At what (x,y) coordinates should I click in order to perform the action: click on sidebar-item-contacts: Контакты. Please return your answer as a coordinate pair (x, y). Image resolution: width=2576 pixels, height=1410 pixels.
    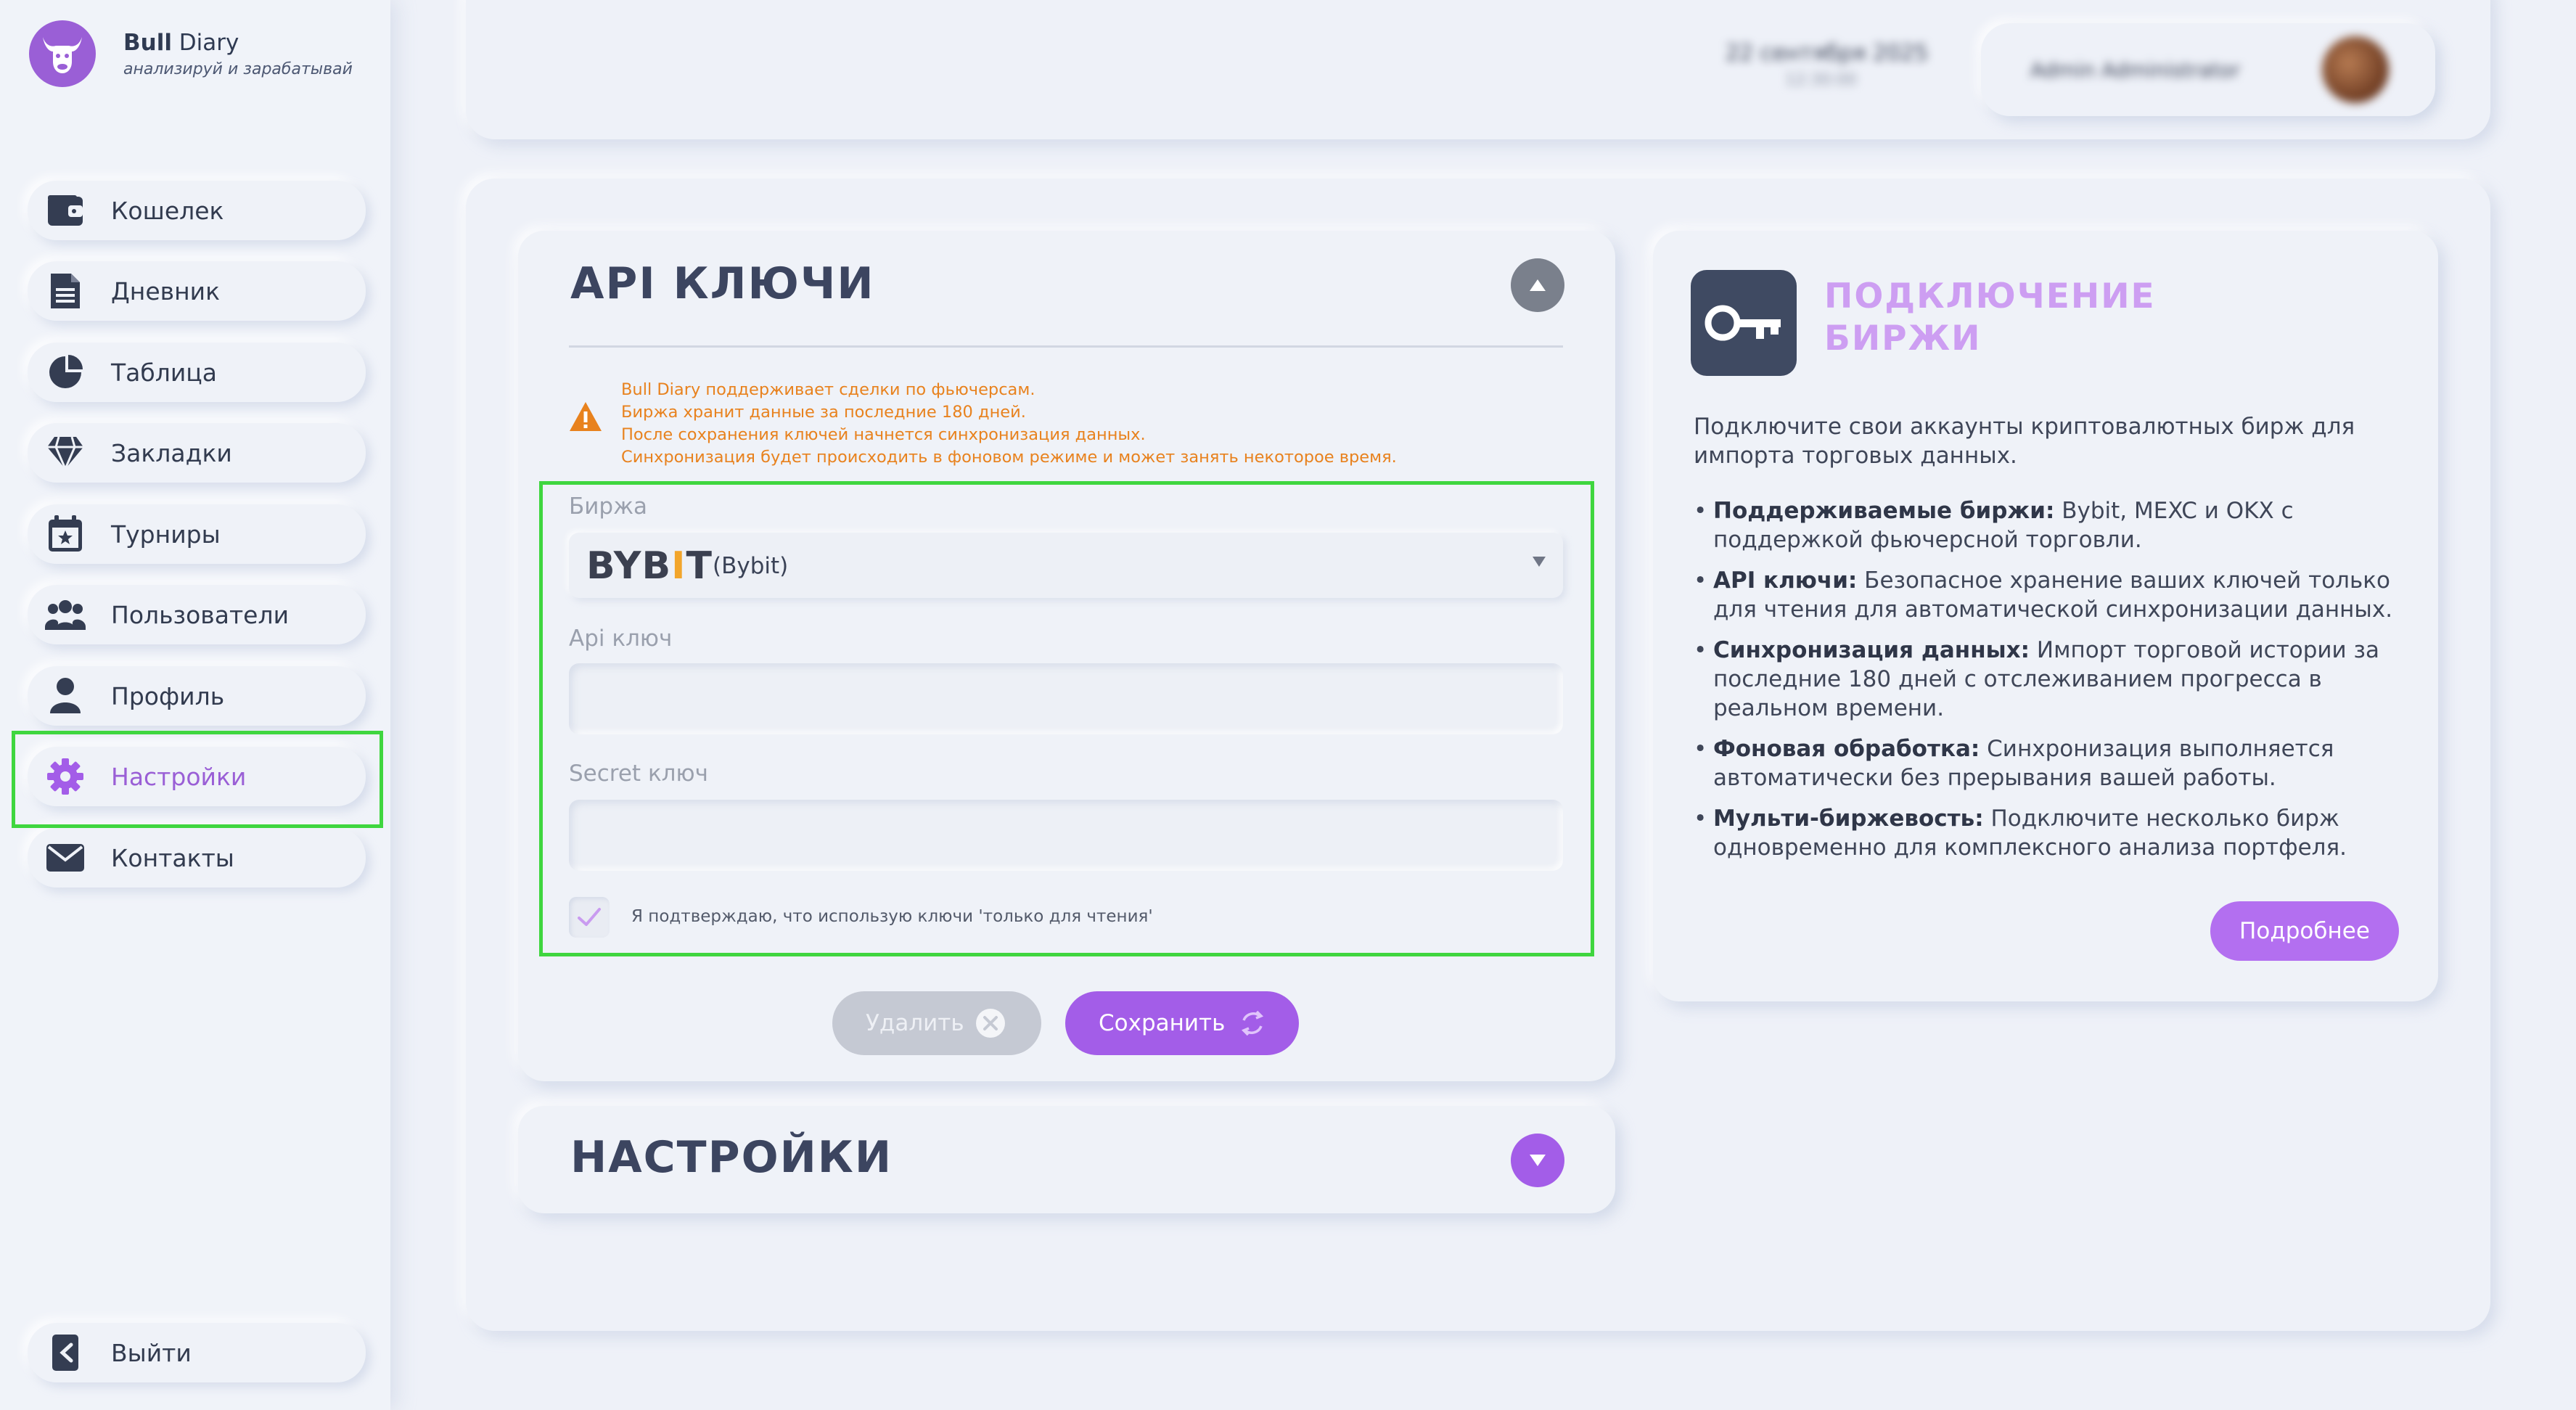
    Looking at the image, I should click on (197, 858).